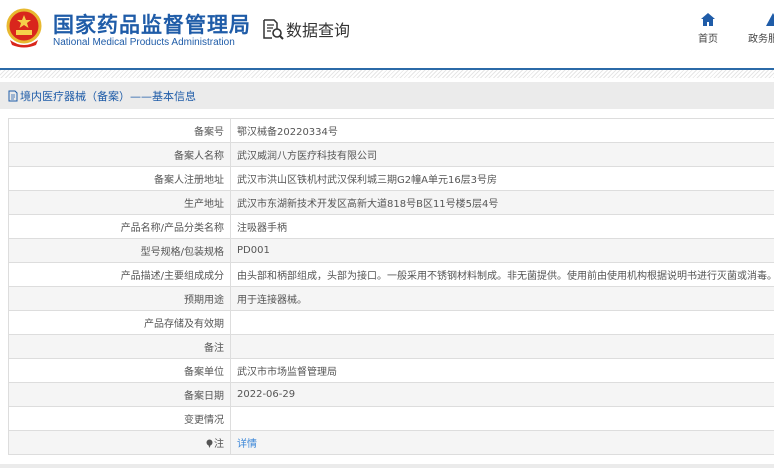 The width and height of the screenshot is (774, 468). Describe the element at coordinates (214, 348) in the screenshot. I see `row-label-text: 备注` at that location.